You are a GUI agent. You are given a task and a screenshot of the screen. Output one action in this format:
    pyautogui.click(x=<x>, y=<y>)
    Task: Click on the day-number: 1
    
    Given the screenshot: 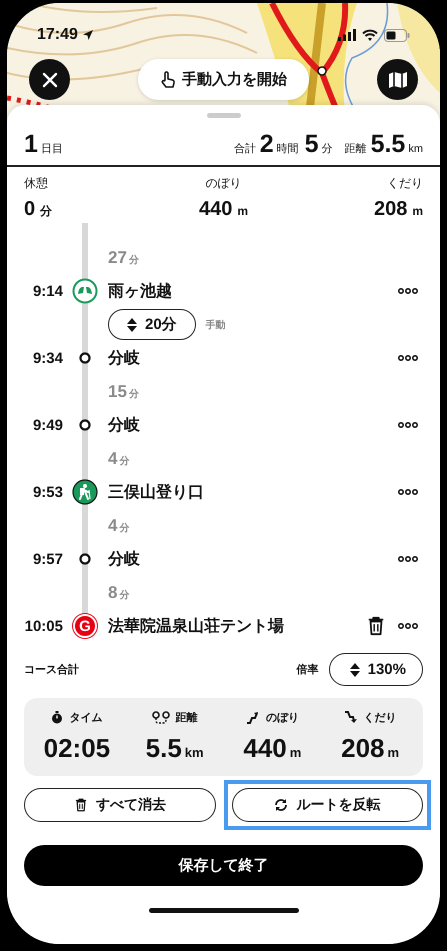 What is the action you would take?
    pyautogui.click(x=31, y=144)
    